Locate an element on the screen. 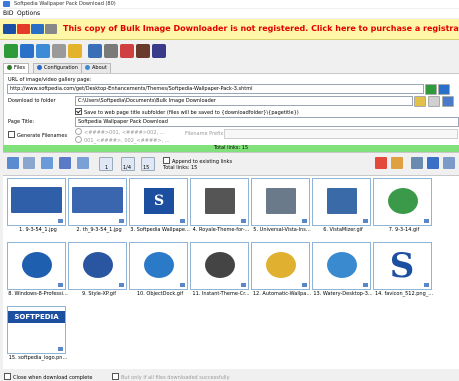 The image size is (459, 381). generate-filenames-checkbox: Generate Filenames is located at coordinates (37, 135).